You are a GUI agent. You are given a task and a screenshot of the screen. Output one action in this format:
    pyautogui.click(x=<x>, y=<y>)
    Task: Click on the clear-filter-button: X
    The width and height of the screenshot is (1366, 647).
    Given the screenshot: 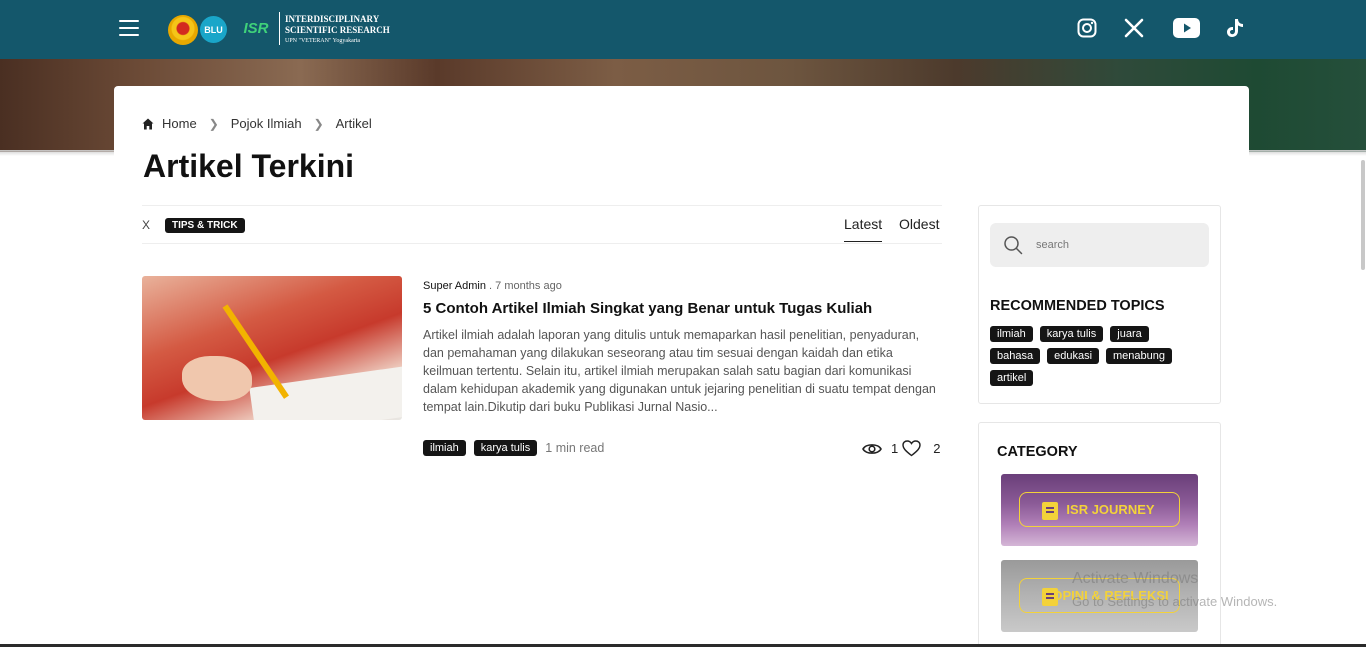 What is the action you would take?
    pyautogui.click(x=146, y=225)
    